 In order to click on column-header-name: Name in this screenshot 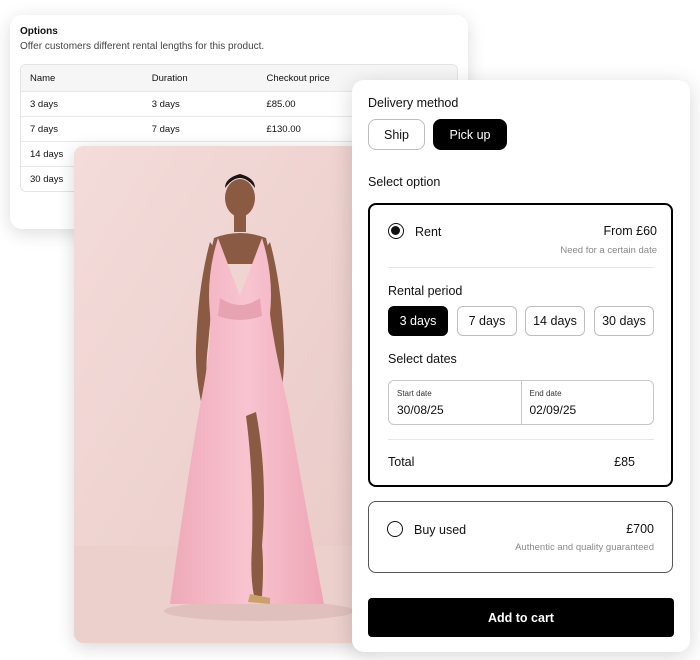, I will do `click(43, 78)`.